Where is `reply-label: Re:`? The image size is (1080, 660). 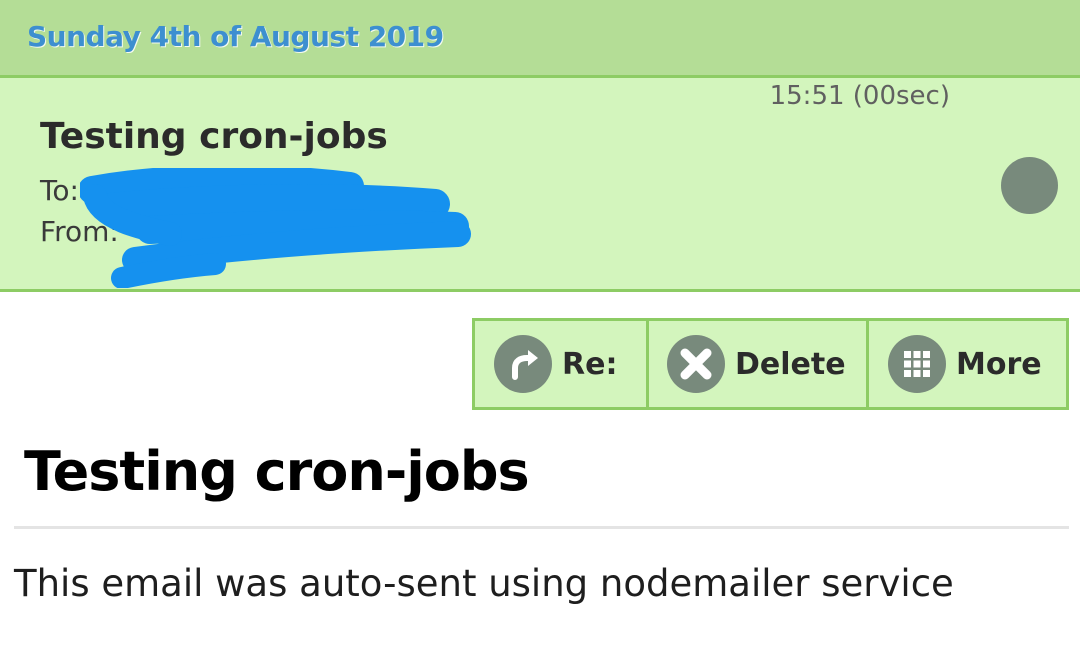
reply-label: Re: is located at coordinates (590, 364).